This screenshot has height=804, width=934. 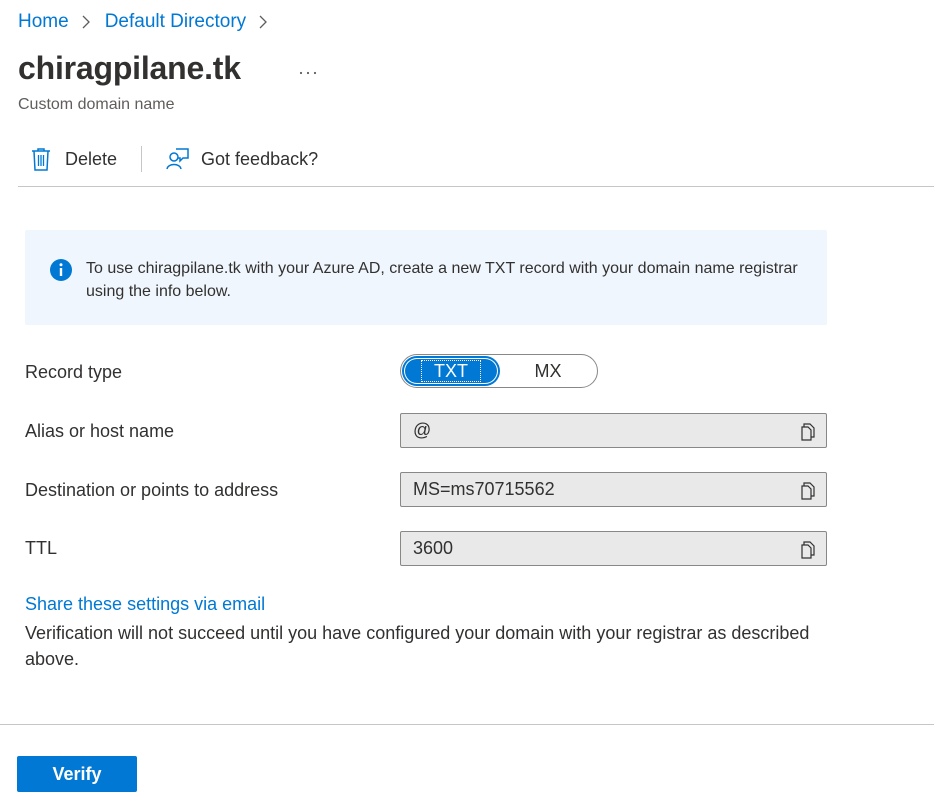 What do you see at coordinates (467, 724) in the screenshot?
I see `footer-divider` at bounding box center [467, 724].